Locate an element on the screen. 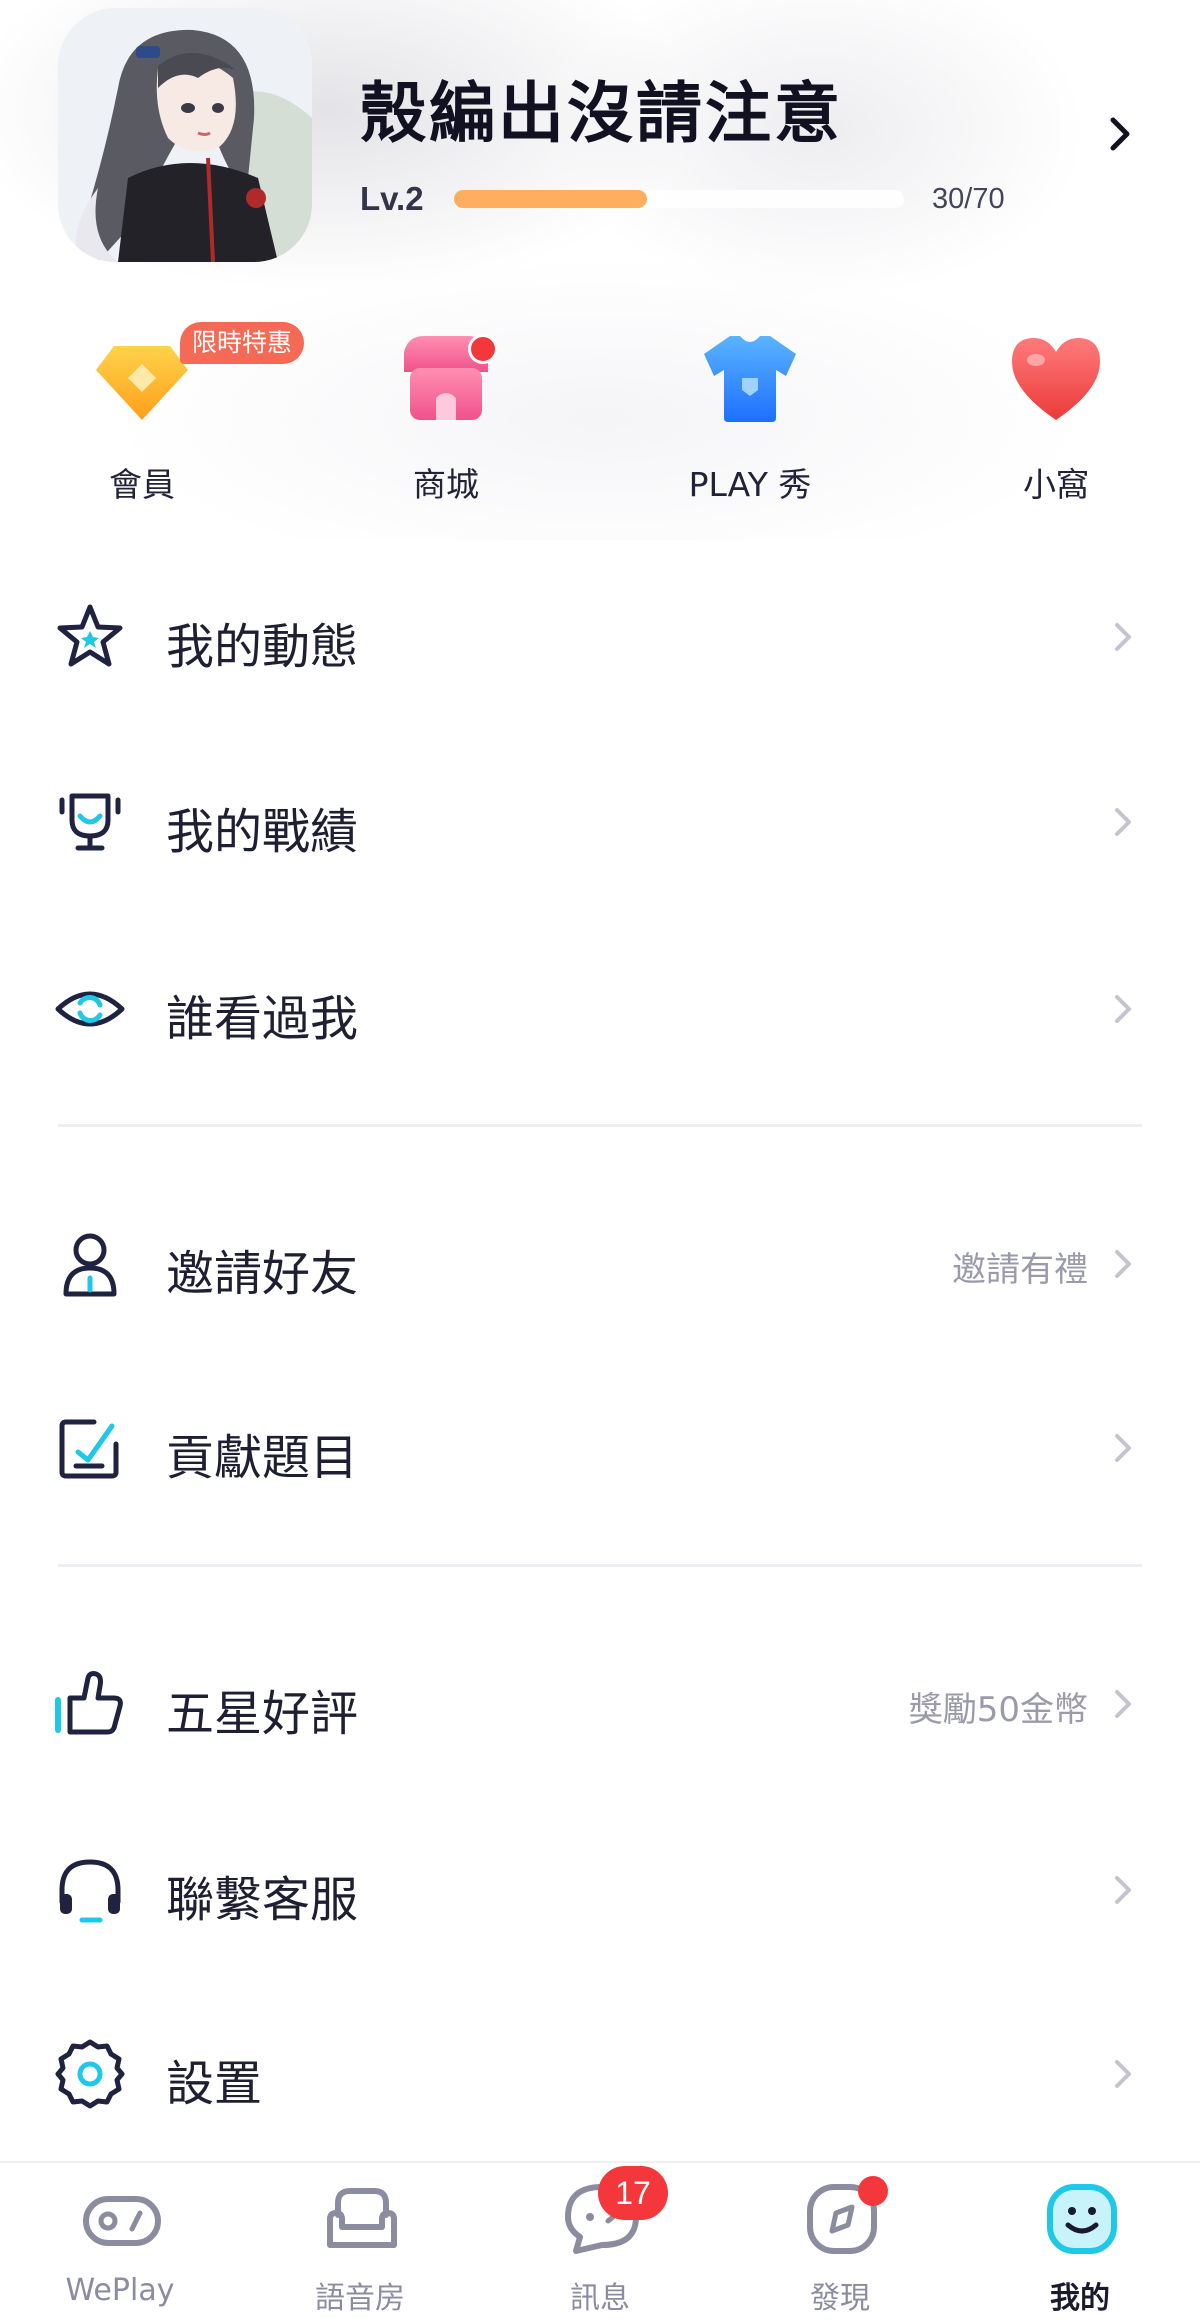  menu-item-hint: 獎勵50金幣 is located at coordinates (998, 1710).